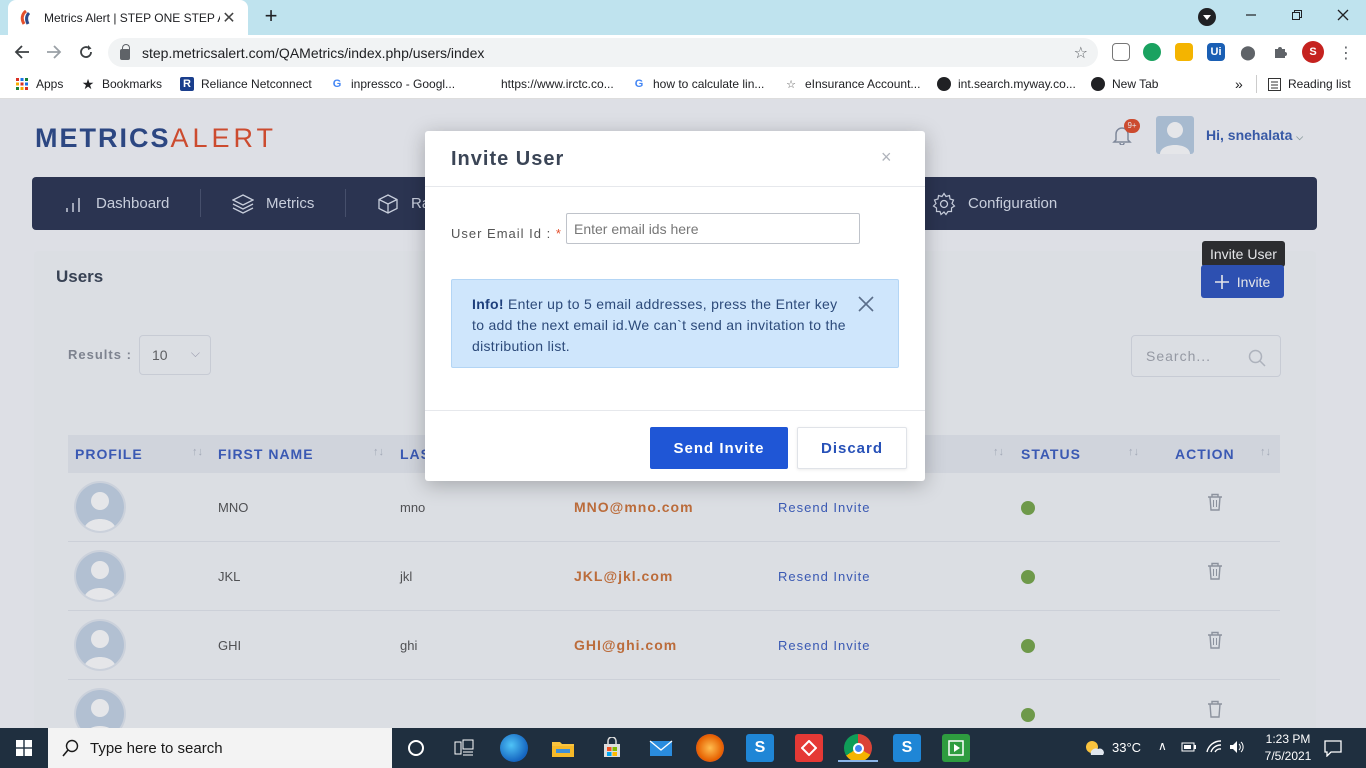 This screenshot has width=1366, height=768. I want to click on forward-button, so click(54, 52).